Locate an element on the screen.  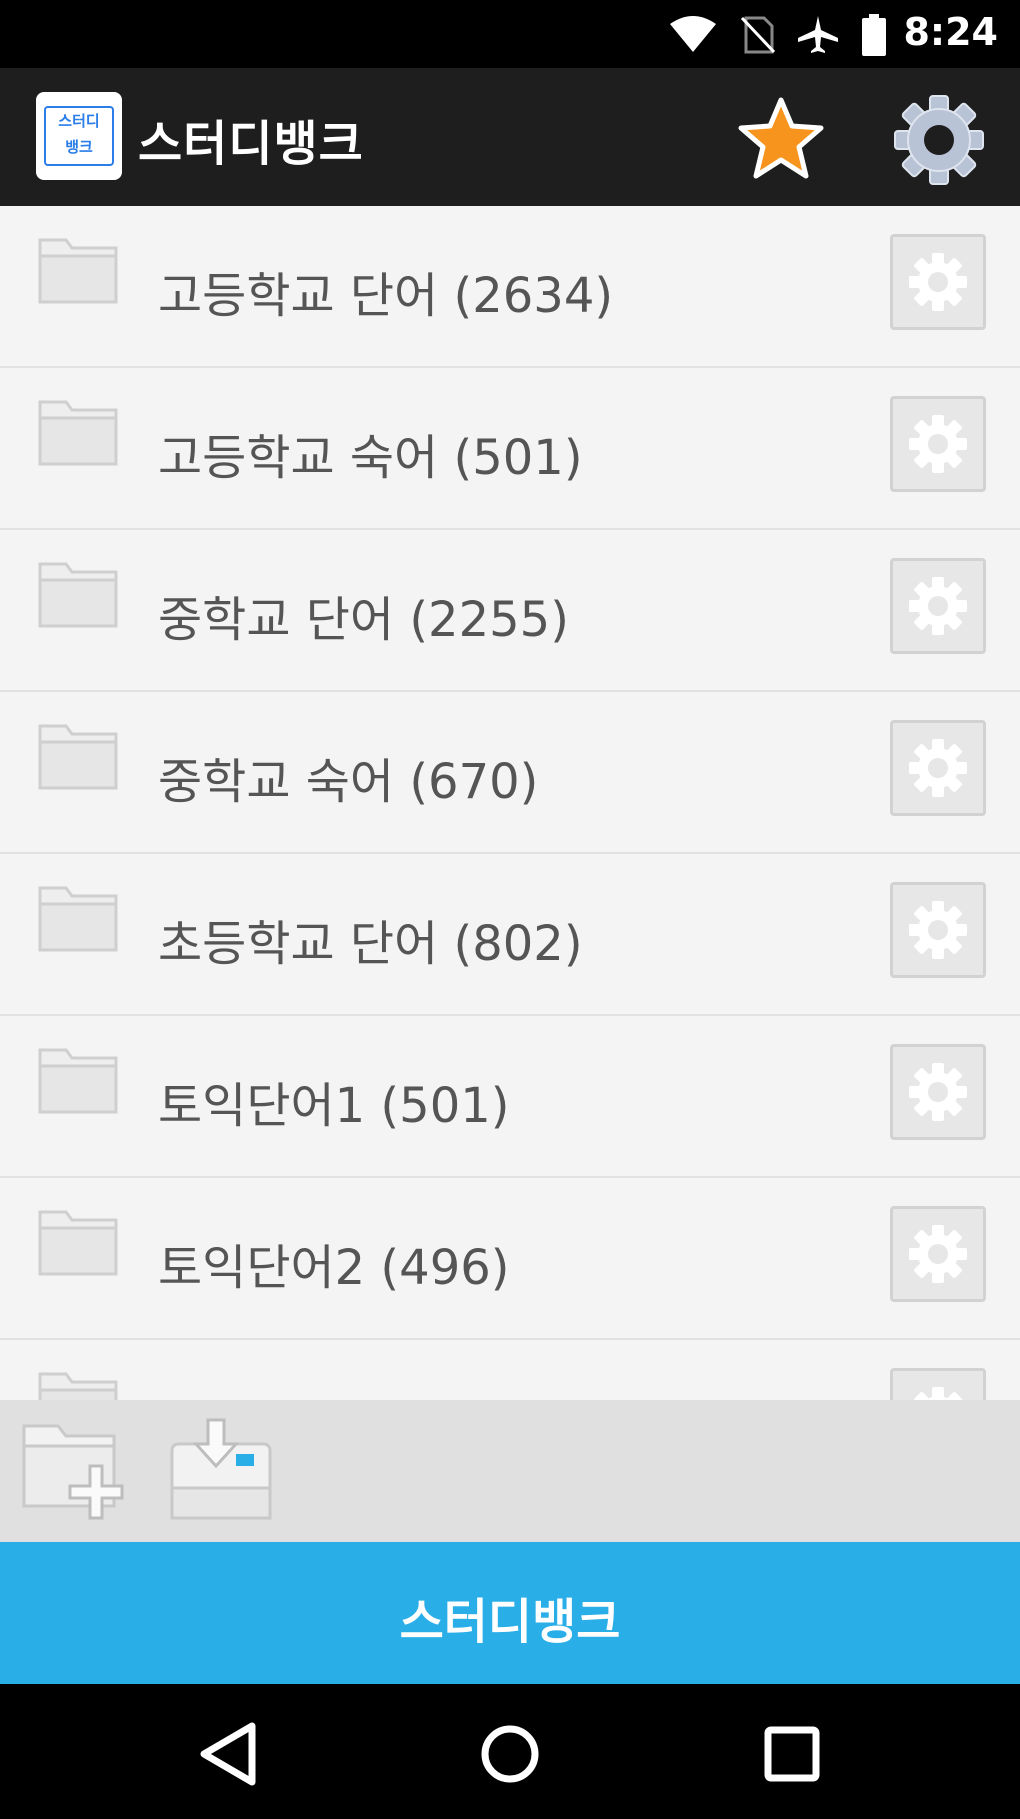
list-item: 중학교 숙어 (670) is located at coordinates (510, 773).